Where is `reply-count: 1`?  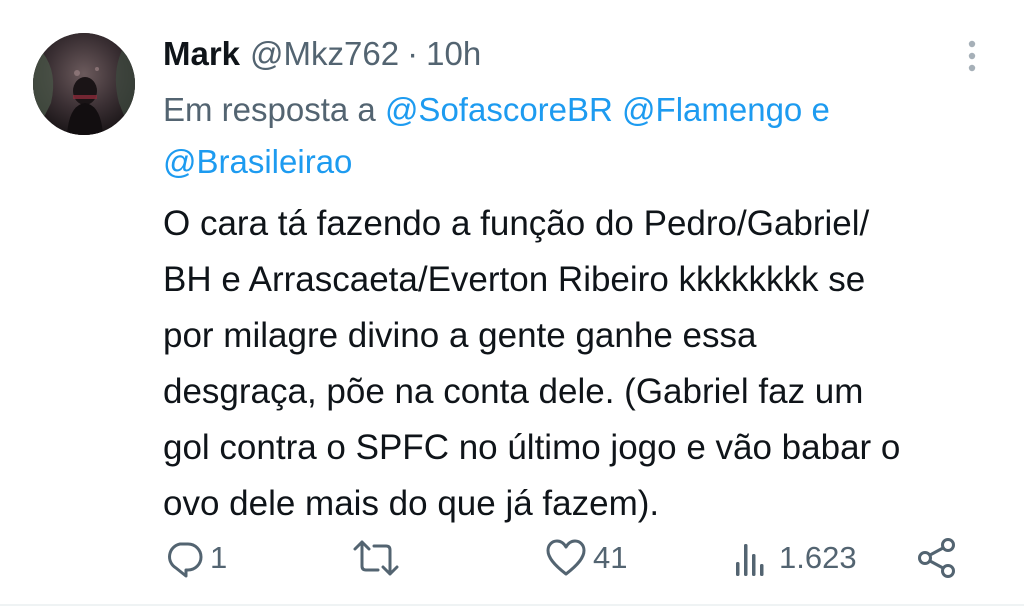 reply-count: 1 is located at coordinates (219, 557).